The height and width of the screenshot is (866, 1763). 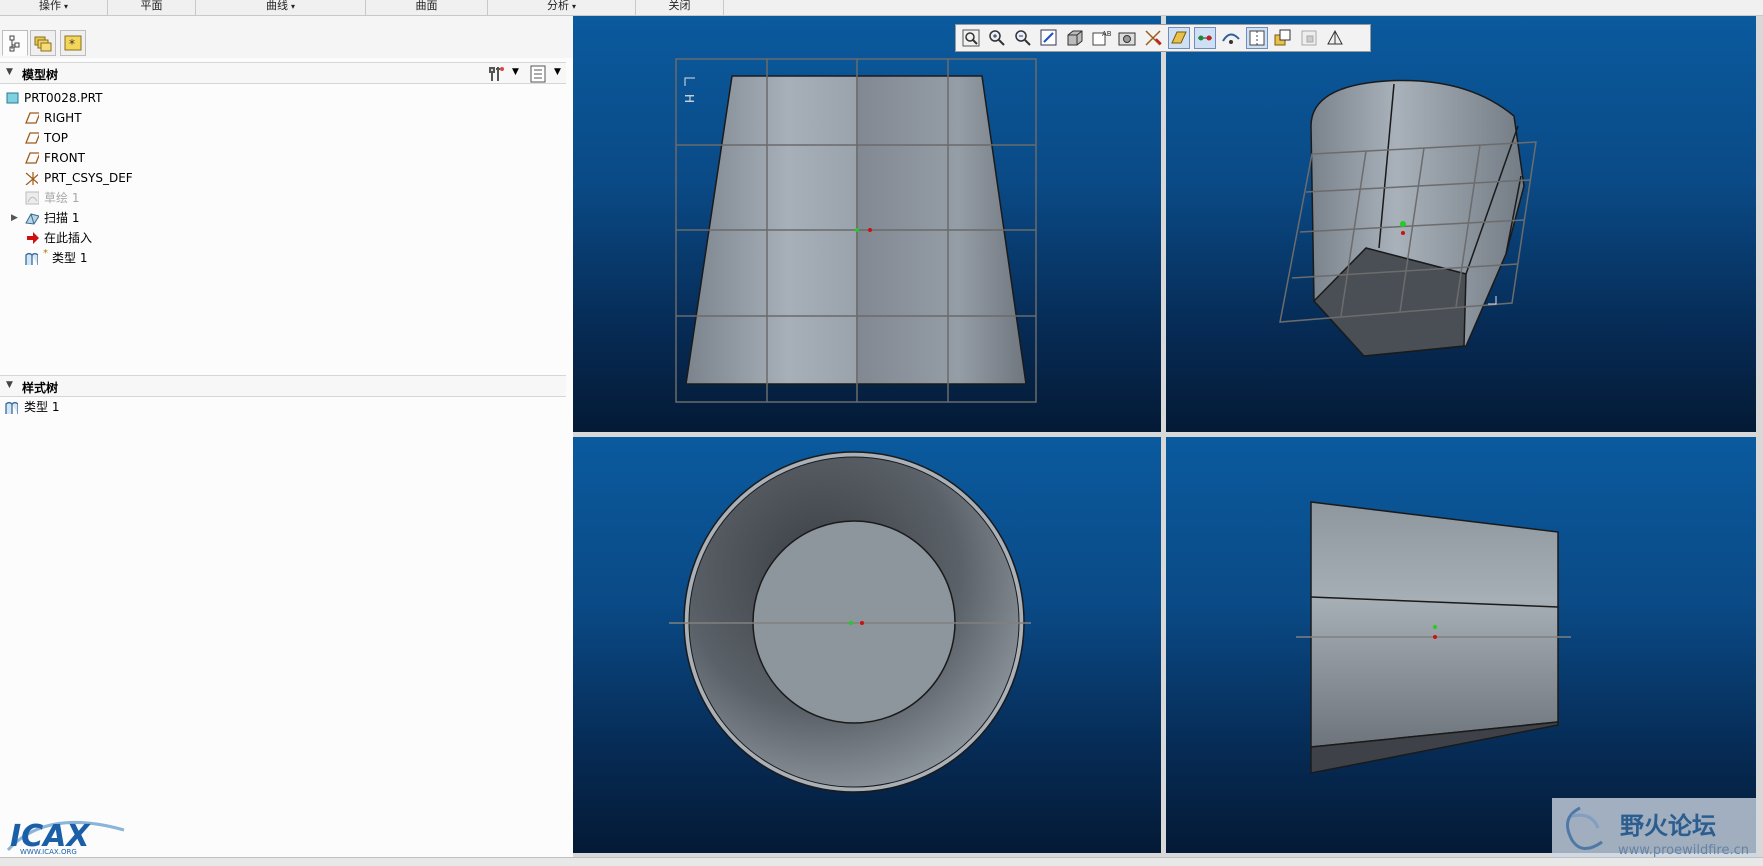 What do you see at coordinates (152, 7) in the screenshot?
I see `menu-plane: 平面` at bounding box center [152, 7].